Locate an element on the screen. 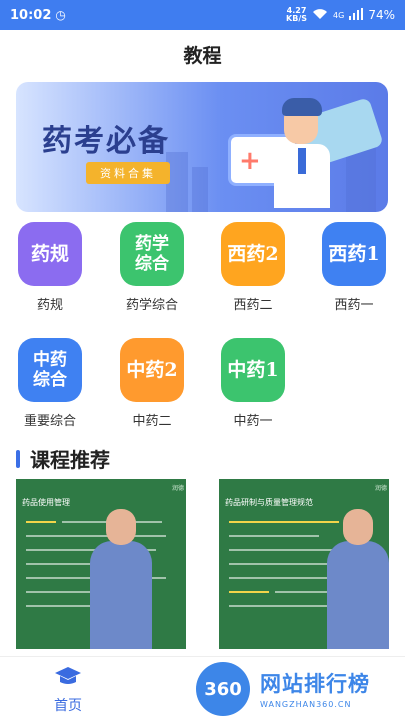 This screenshot has width=405, height=720. status-bar: 10:02 ◷ 4.27 KB/S 4G 74% is located at coordinates (202, 15).